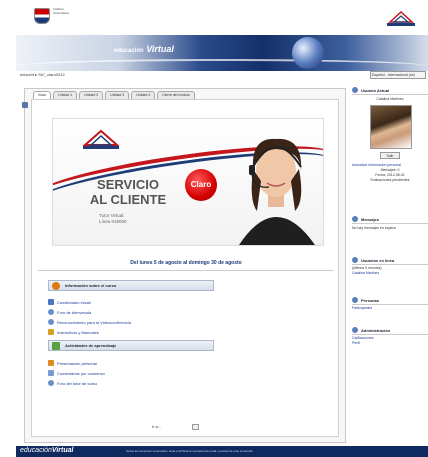 Image resolution: width=428 pixels, height=457 pixels. Describe the element at coordinates (374, 228) in the screenshot. I see `messages-text: No hay mensajes en espera` at that location.